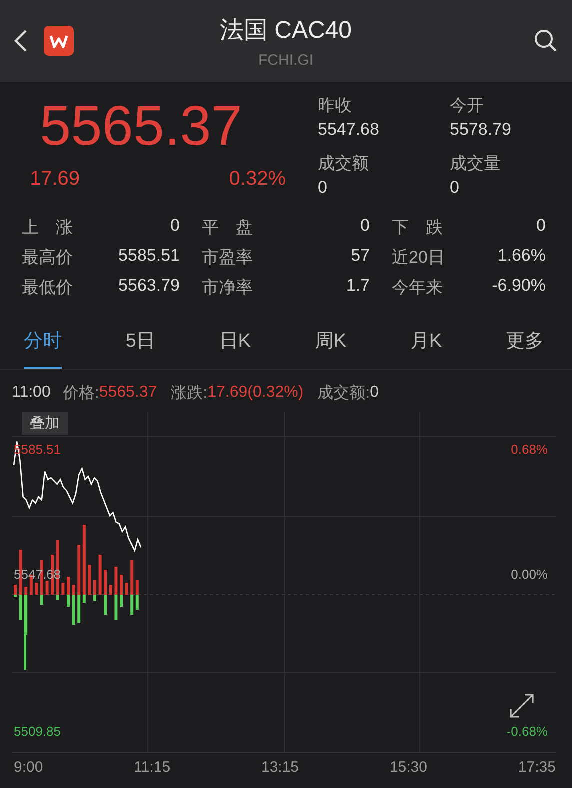 The height and width of the screenshot is (788, 572). I want to click on back-icon, so click(21, 41).